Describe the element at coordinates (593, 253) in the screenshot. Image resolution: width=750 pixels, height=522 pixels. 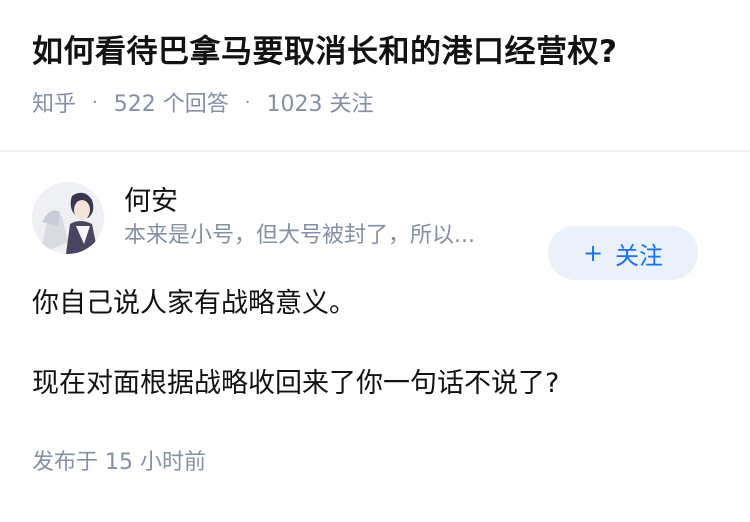
I see `plus-icon: +` at that location.